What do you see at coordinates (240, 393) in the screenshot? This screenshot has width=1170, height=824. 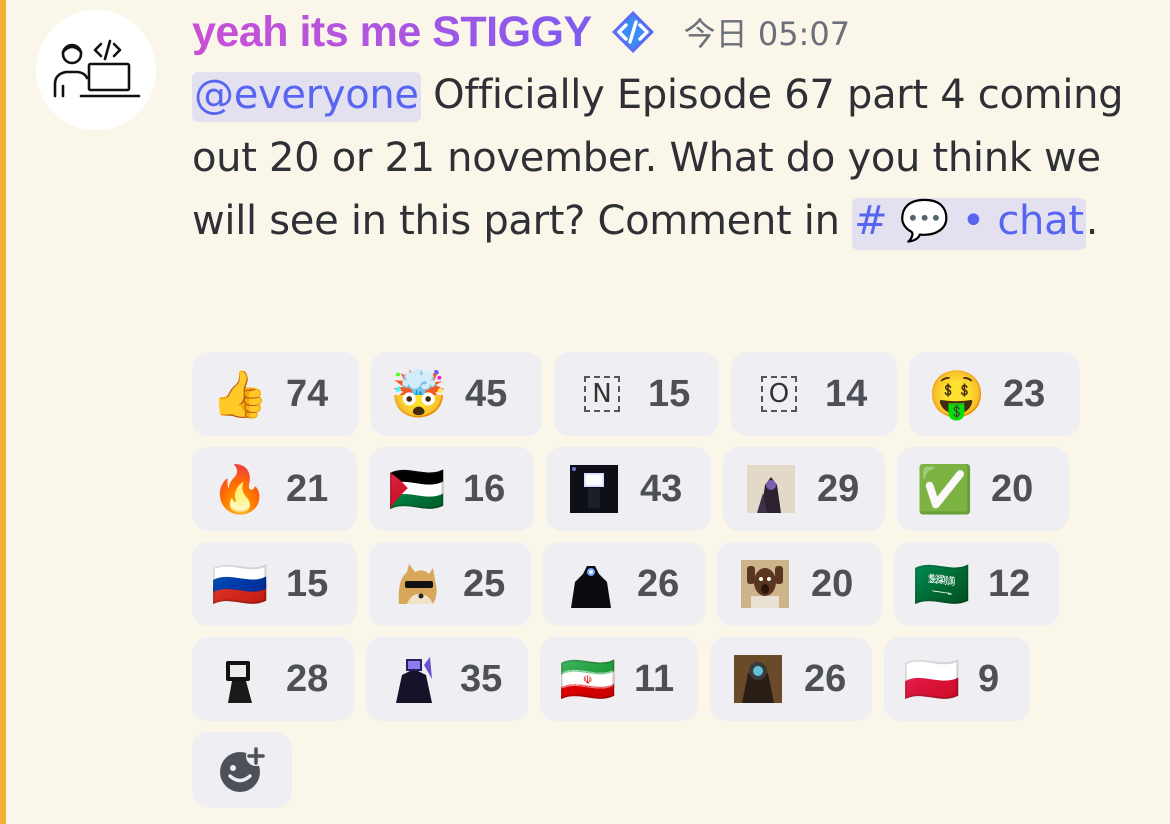 I see `thumbs-up-icon: 👍` at bounding box center [240, 393].